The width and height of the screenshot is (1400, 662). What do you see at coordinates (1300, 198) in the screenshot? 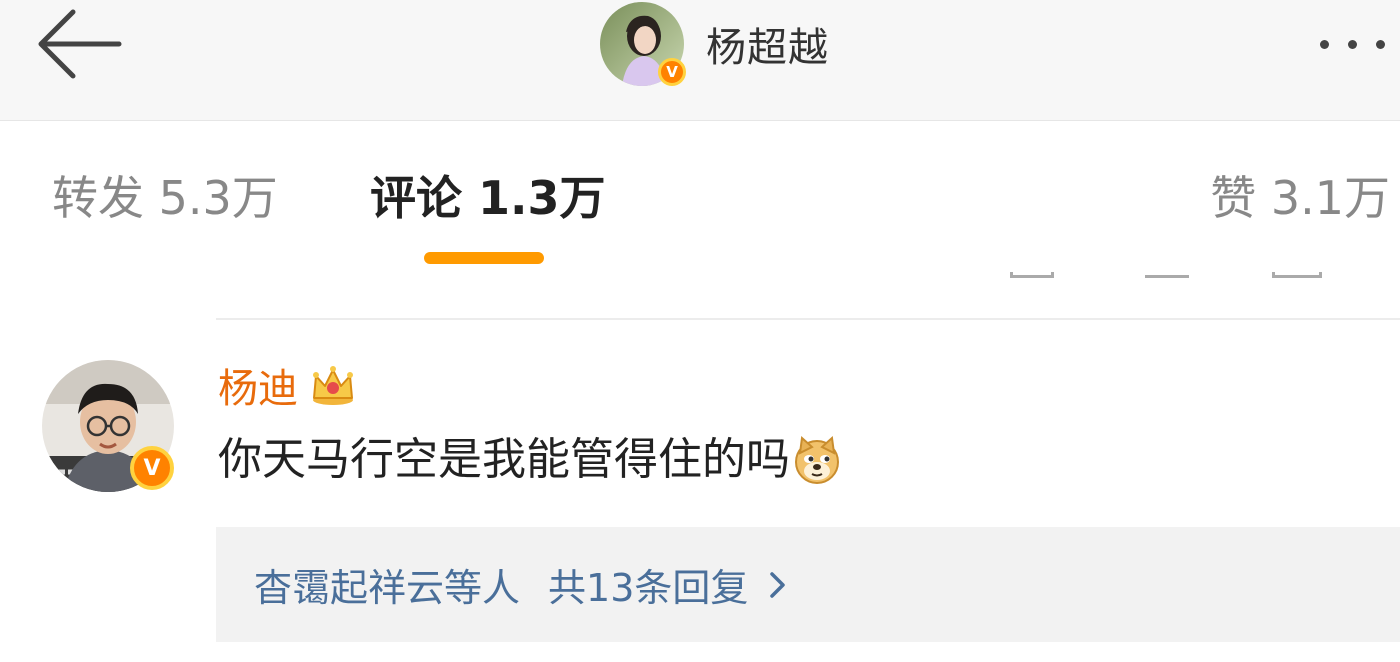
I see `tab-likes: 赞 3.1万` at bounding box center [1300, 198].